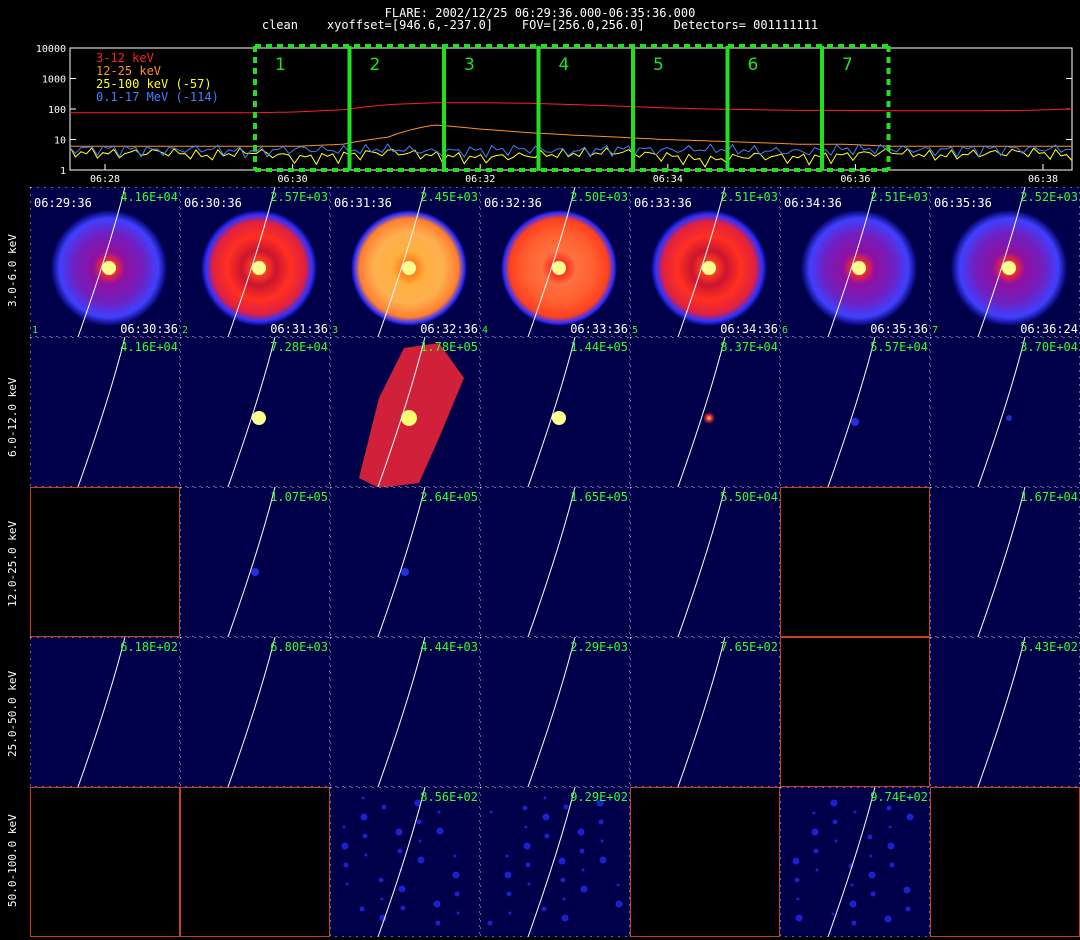 This screenshot has width=1080, height=940. Describe the element at coordinates (449, 797) in the screenshot. I see `panel-max-value: 8.56E+02` at that location.